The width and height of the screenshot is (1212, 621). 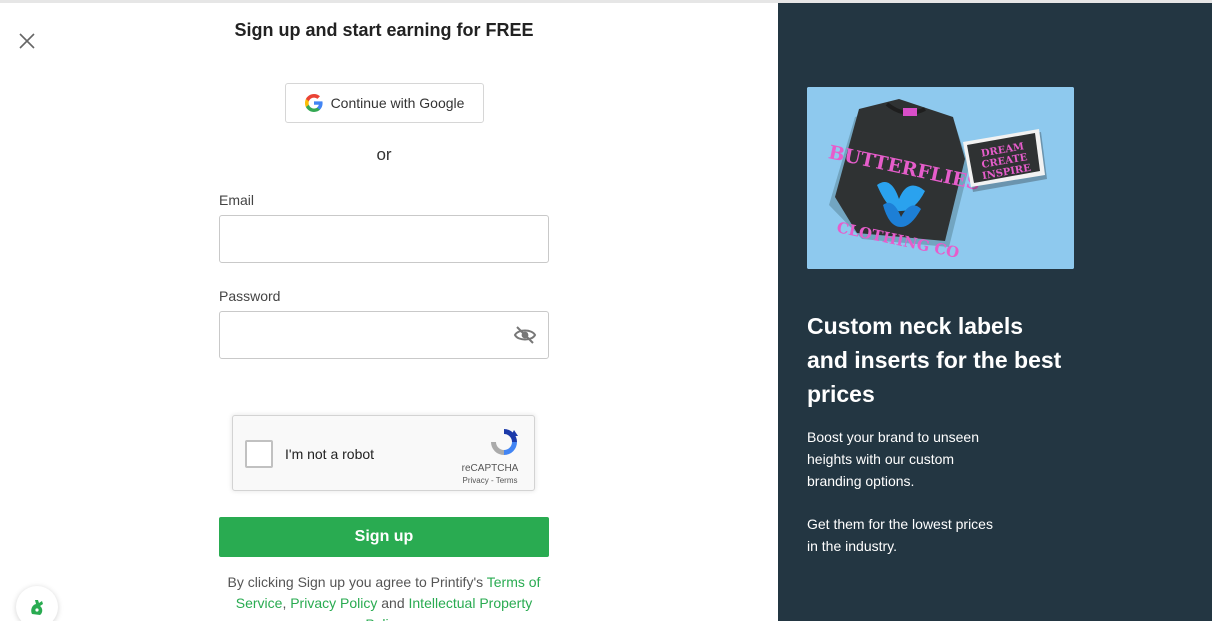 What do you see at coordinates (393, 603) in the screenshot?
I see `legal-and: and` at bounding box center [393, 603].